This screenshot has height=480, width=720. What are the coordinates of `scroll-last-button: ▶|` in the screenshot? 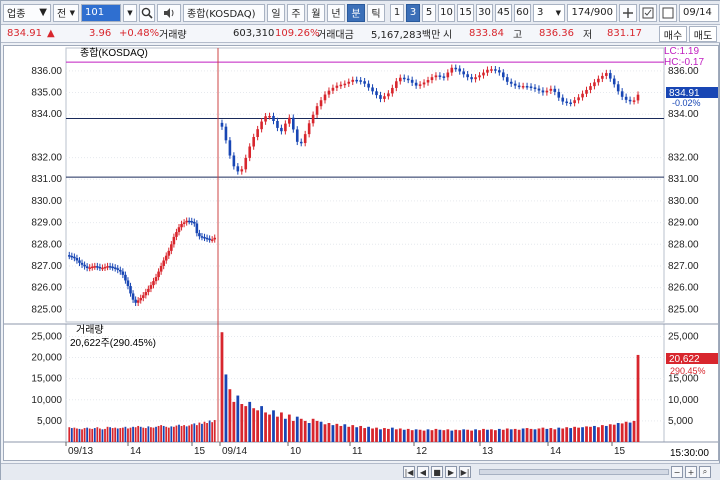 It's located at (465, 472).